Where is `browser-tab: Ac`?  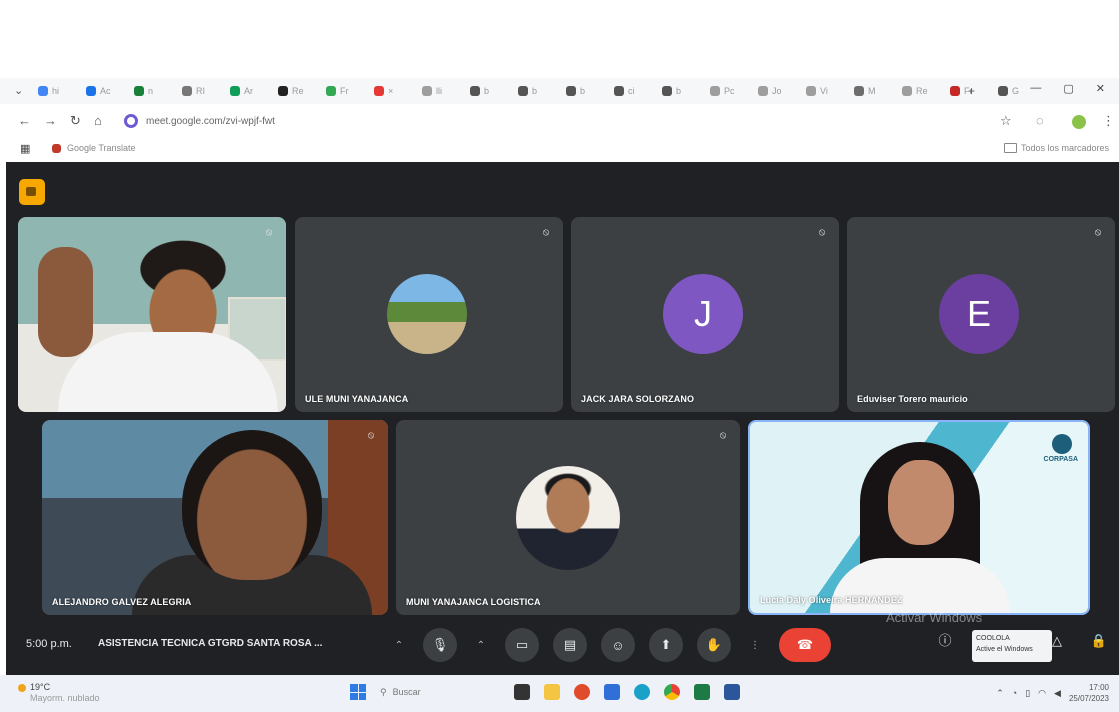
browser-tab: Ac is located at coordinates (105, 91).